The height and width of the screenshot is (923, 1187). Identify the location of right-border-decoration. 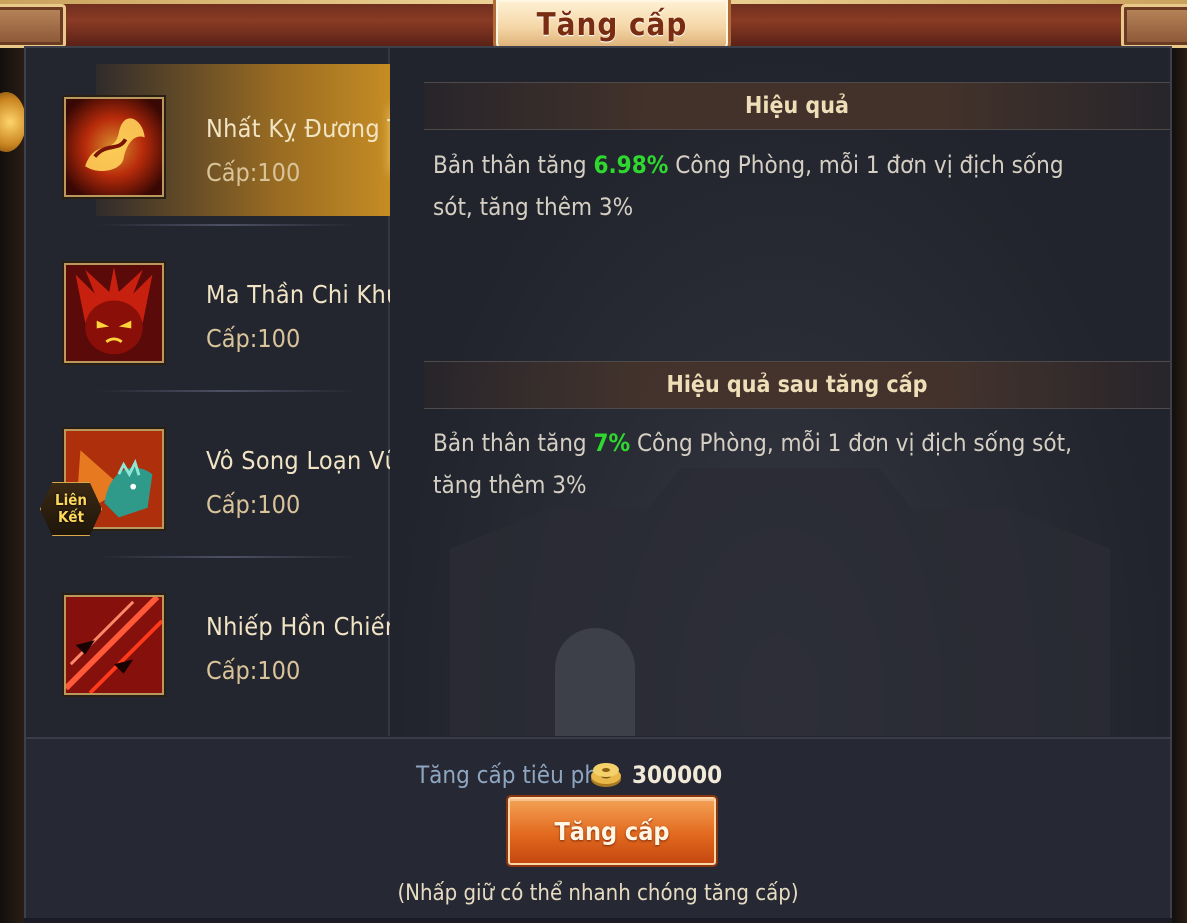
(1179, 484).